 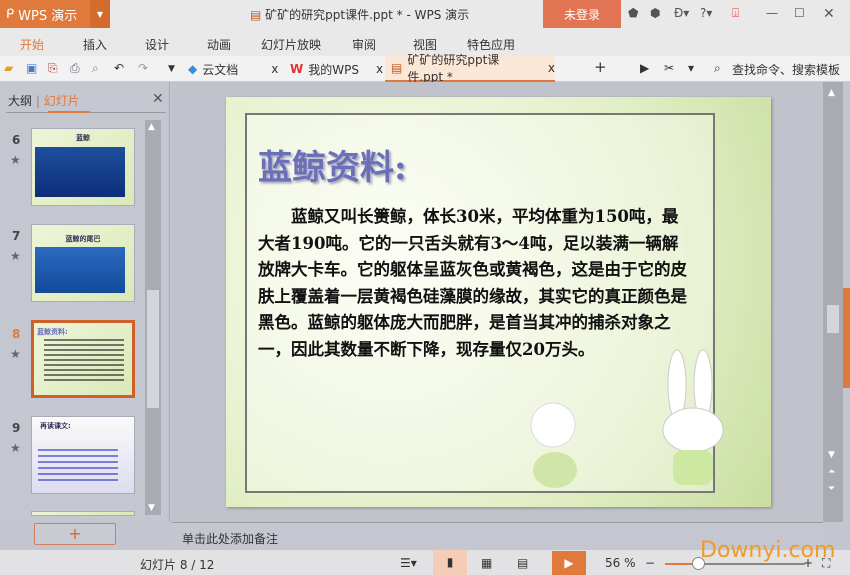 What do you see at coordinates (95, 68) in the screenshot?
I see `print-preview-icon: ⌕` at bounding box center [95, 68].